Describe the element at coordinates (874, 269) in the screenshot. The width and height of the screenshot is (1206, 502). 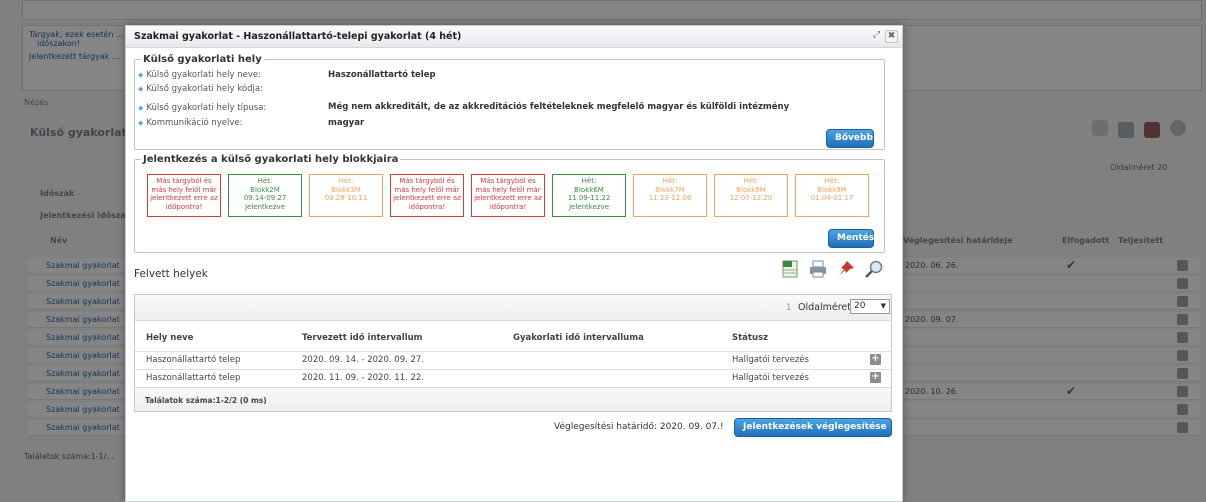
I see `search-icon` at that location.